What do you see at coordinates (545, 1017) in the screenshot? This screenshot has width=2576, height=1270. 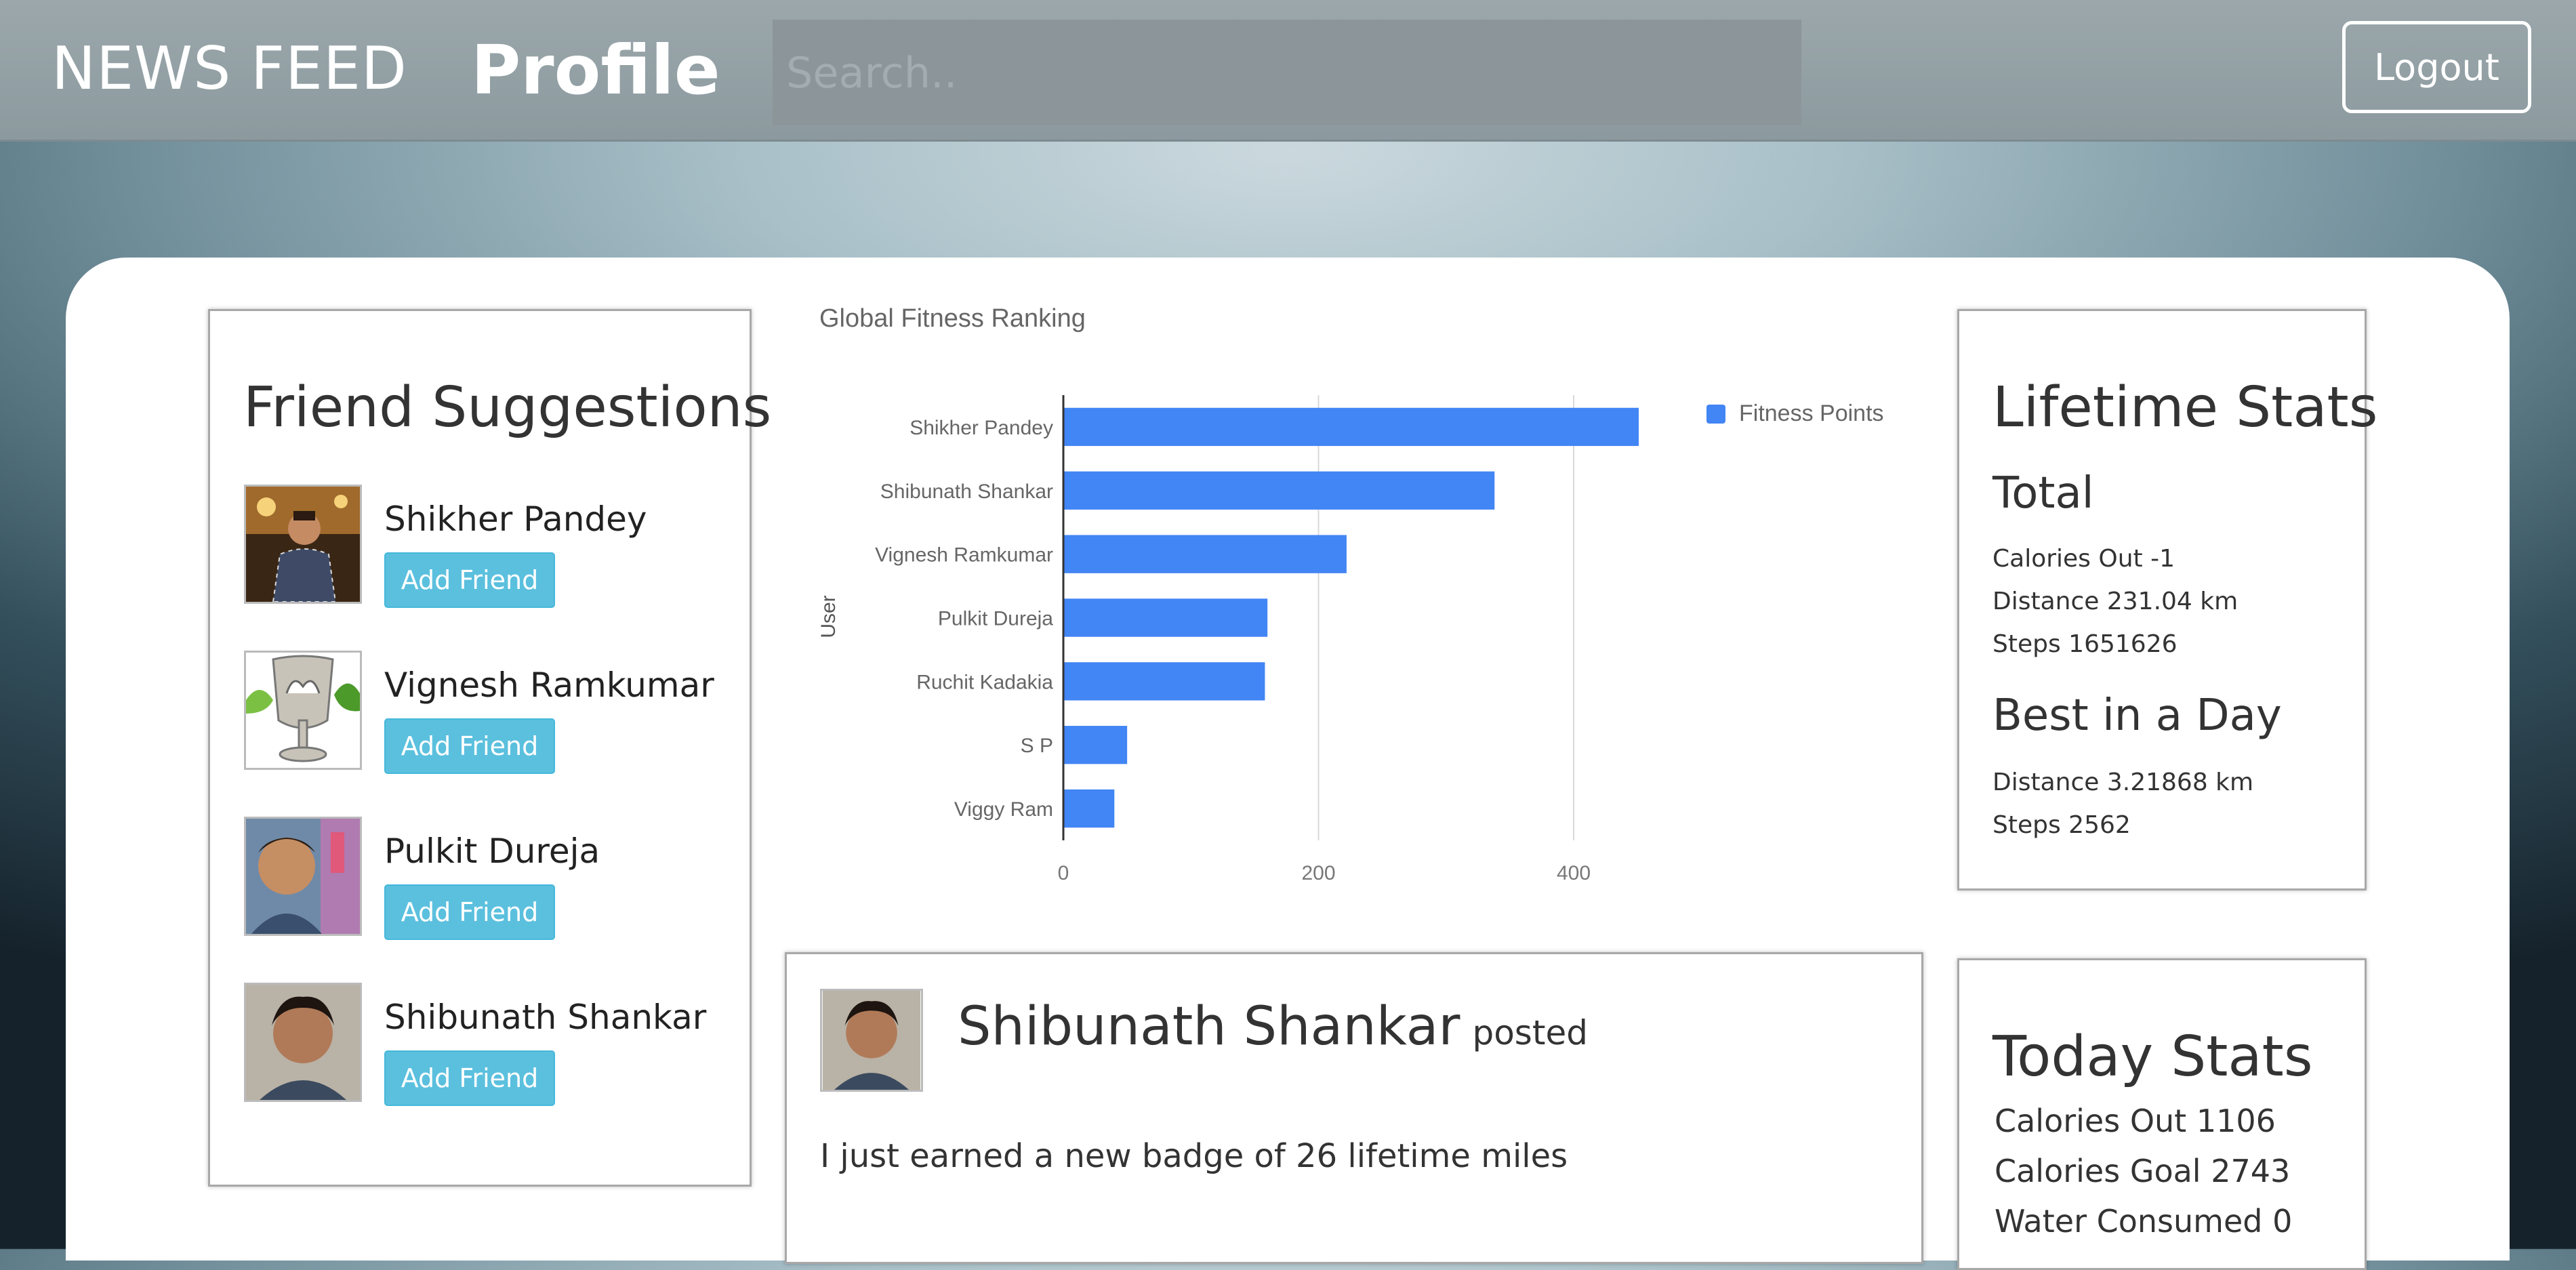 I see `friend-name: Shibunath Shankar` at bounding box center [545, 1017].